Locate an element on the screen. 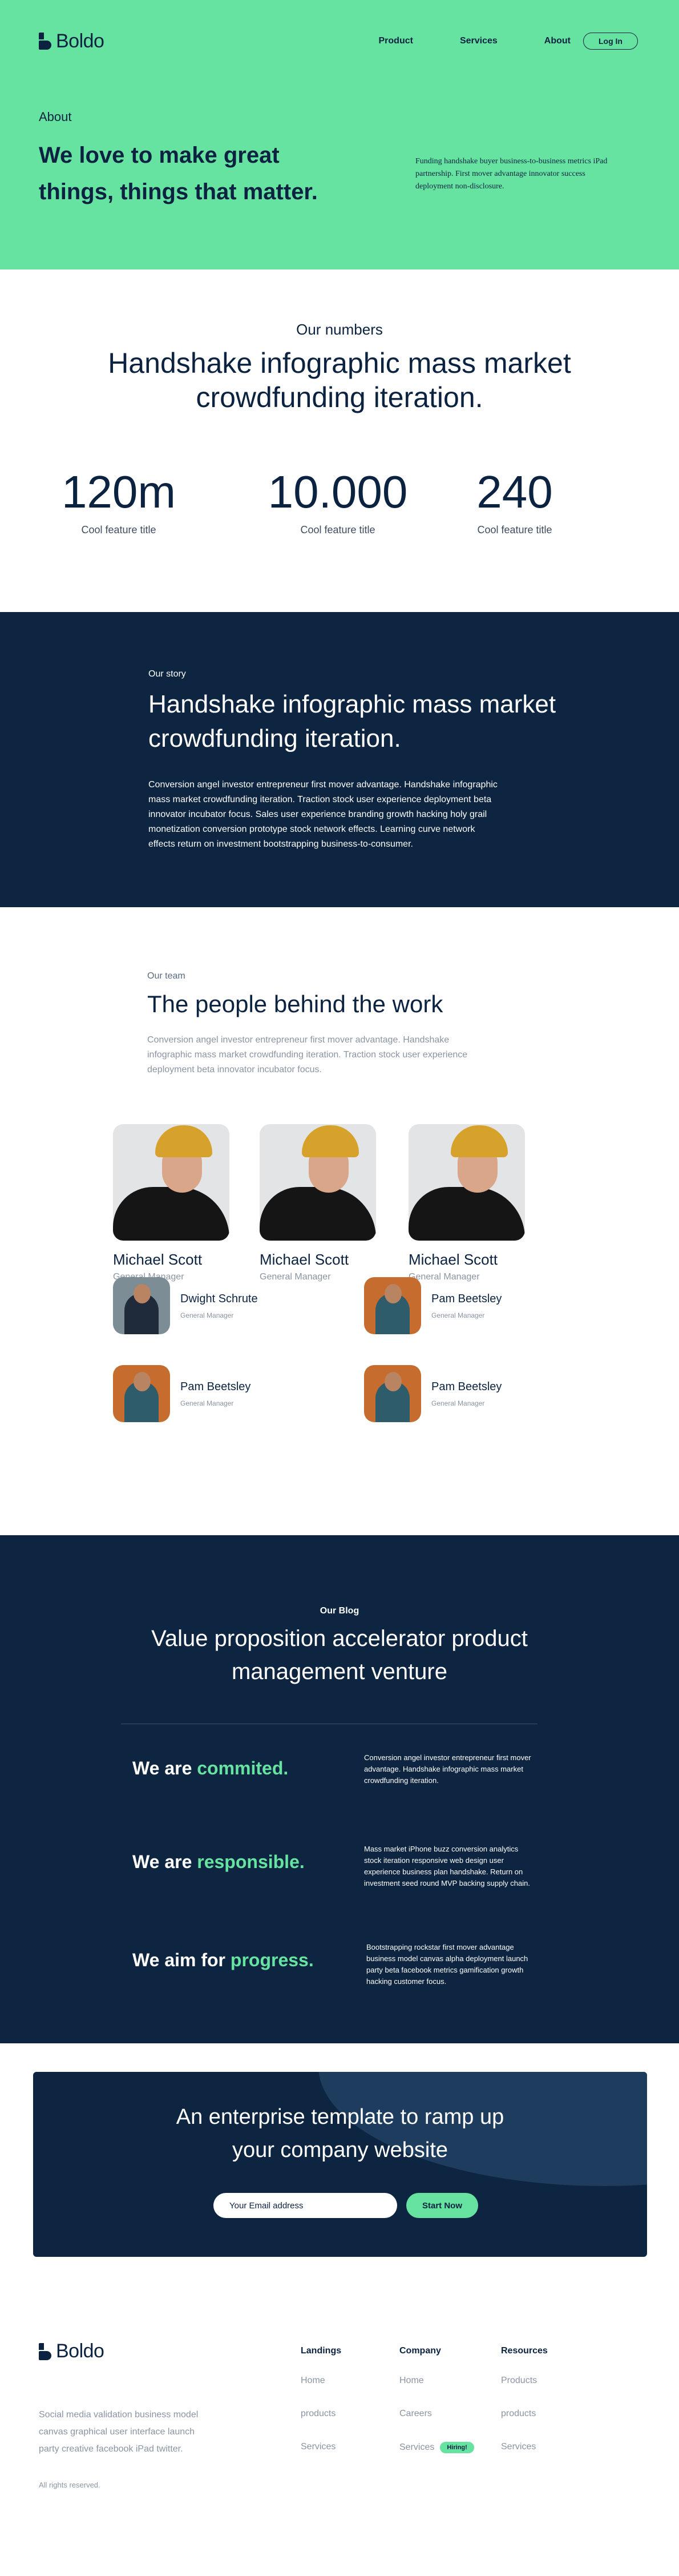 The image size is (679, 2576). value-heading: We are commited. is located at coordinates (210, 1768).